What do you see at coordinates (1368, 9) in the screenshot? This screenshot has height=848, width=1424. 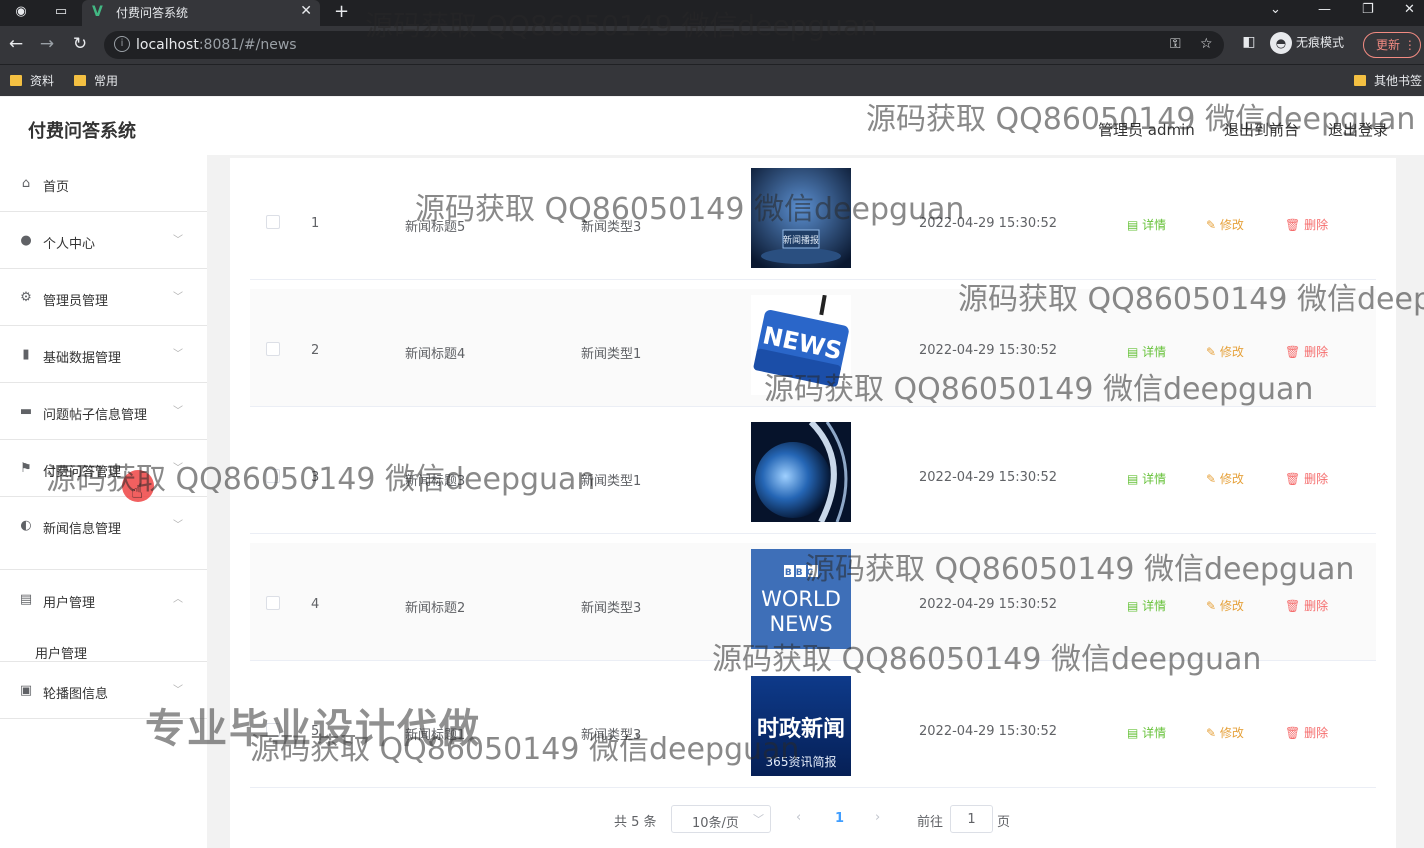 I see `restore-icon: ❐` at bounding box center [1368, 9].